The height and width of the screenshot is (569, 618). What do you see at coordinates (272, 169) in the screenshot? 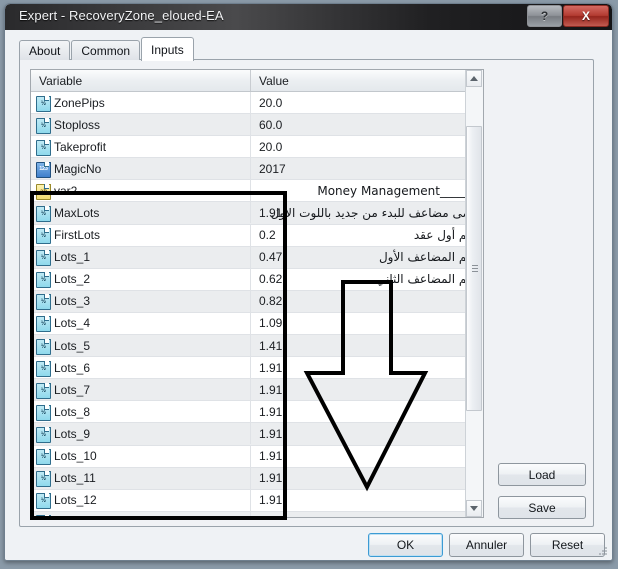
I see `value-cell: 2017` at bounding box center [272, 169].